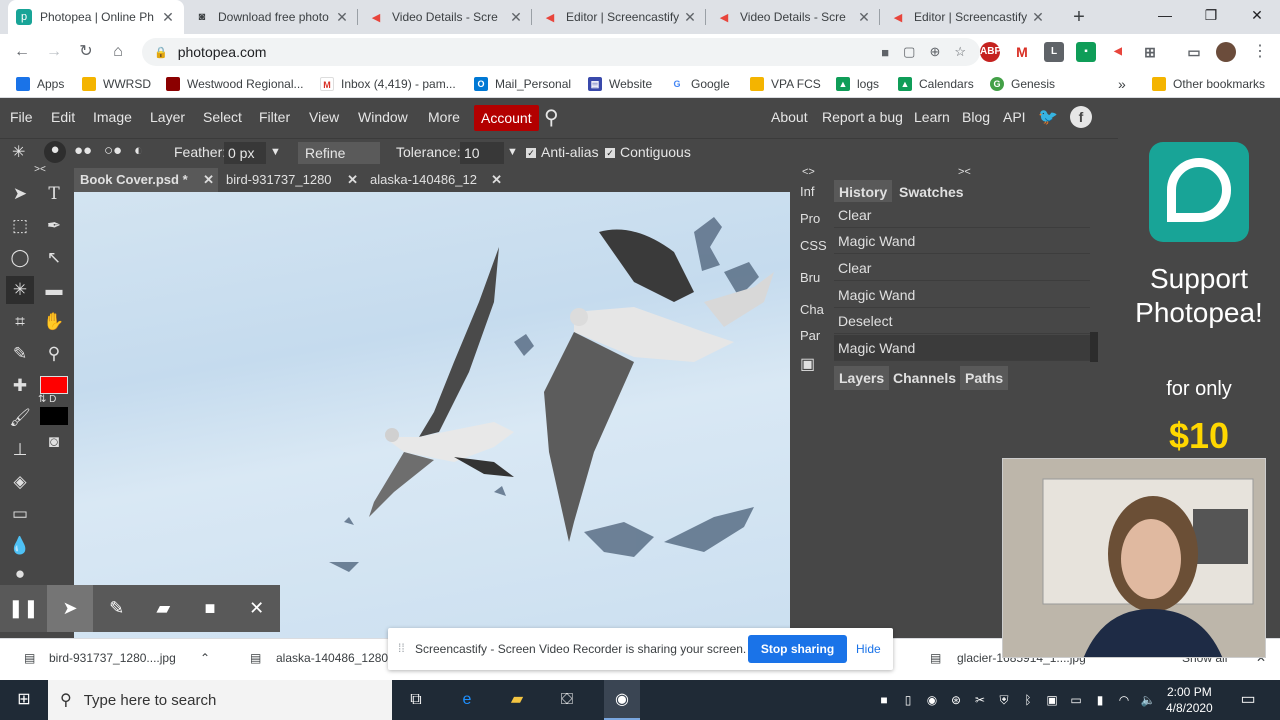 The image size is (1280, 720). I want to click on collapse-panel-icon: ><, so click(964, 172).